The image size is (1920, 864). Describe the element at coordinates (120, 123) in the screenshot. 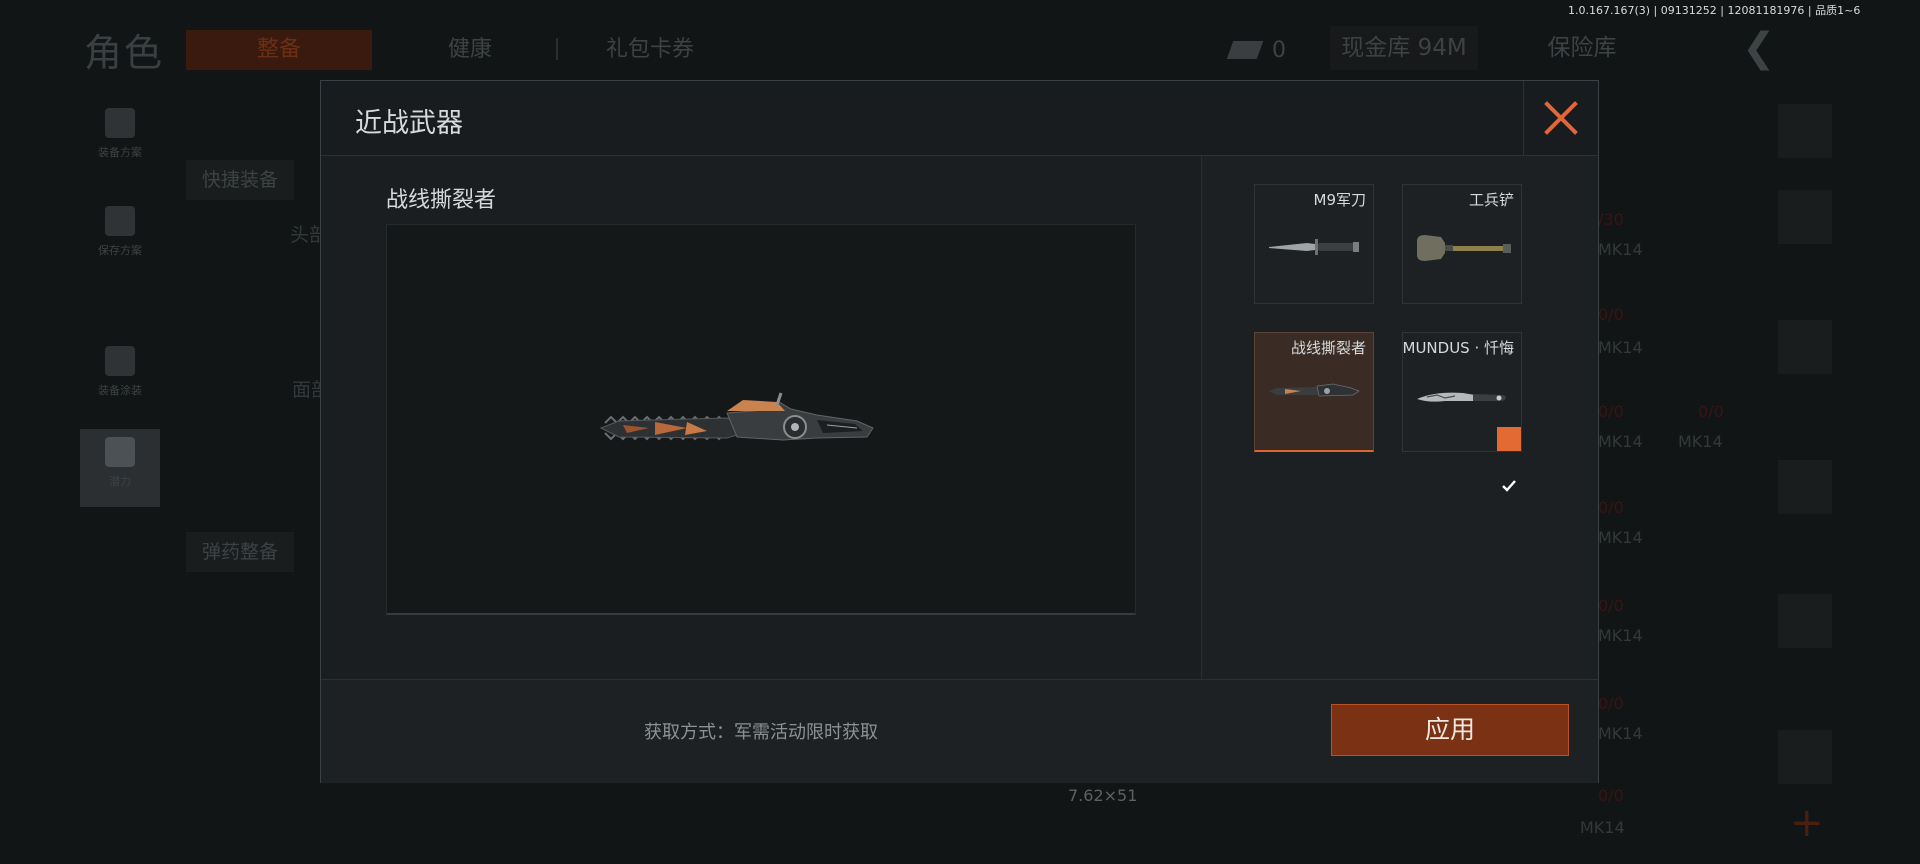

I see `loadout-icon` at that location.